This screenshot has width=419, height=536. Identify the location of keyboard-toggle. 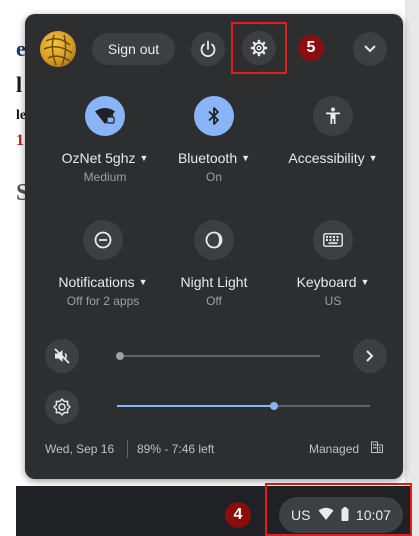
(333, 240).